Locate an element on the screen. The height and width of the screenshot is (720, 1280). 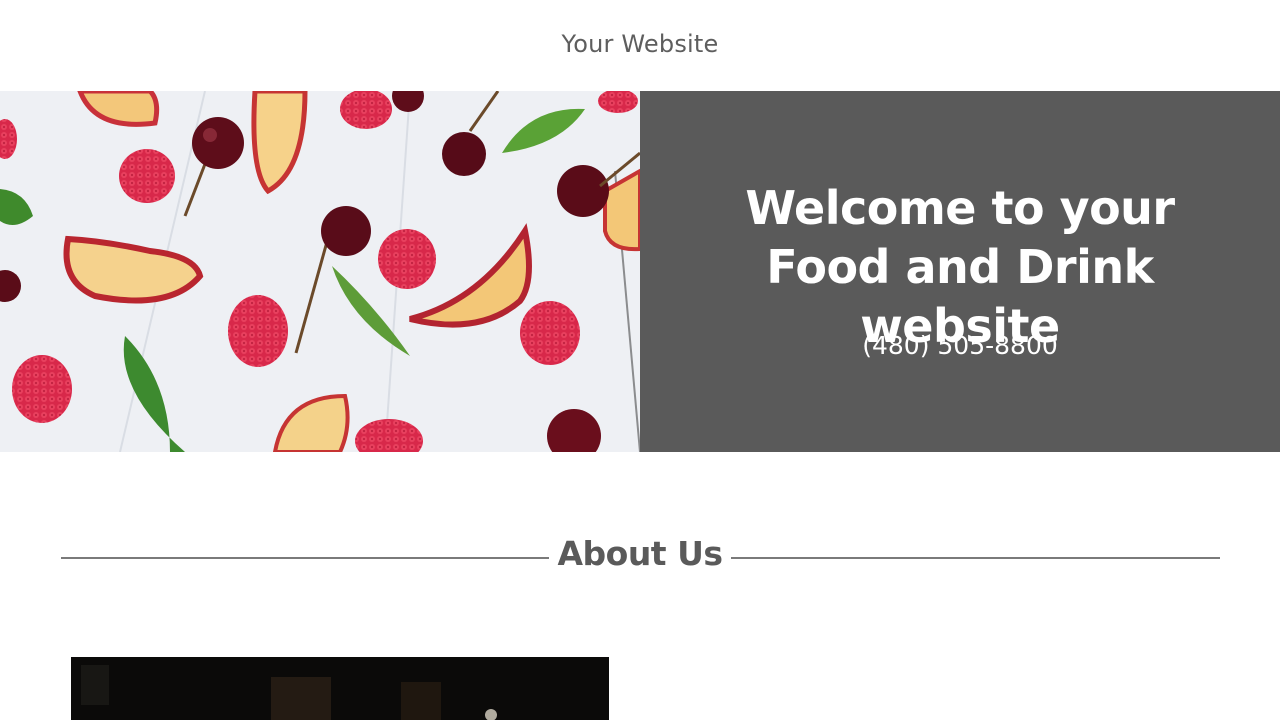
site-title-link: Your Website is located at coordinates (640, 44).